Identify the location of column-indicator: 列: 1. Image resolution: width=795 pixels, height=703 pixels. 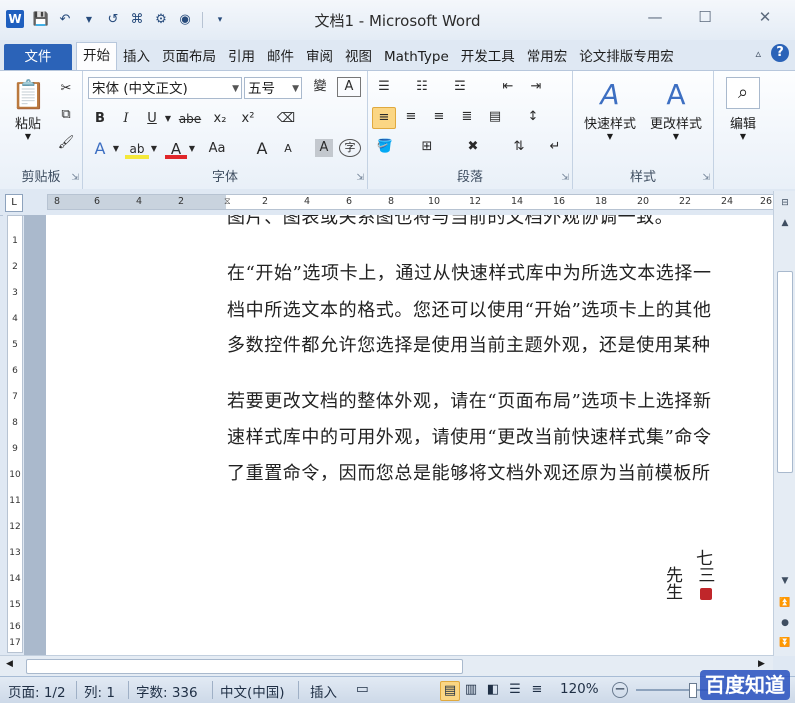
(99, 691).